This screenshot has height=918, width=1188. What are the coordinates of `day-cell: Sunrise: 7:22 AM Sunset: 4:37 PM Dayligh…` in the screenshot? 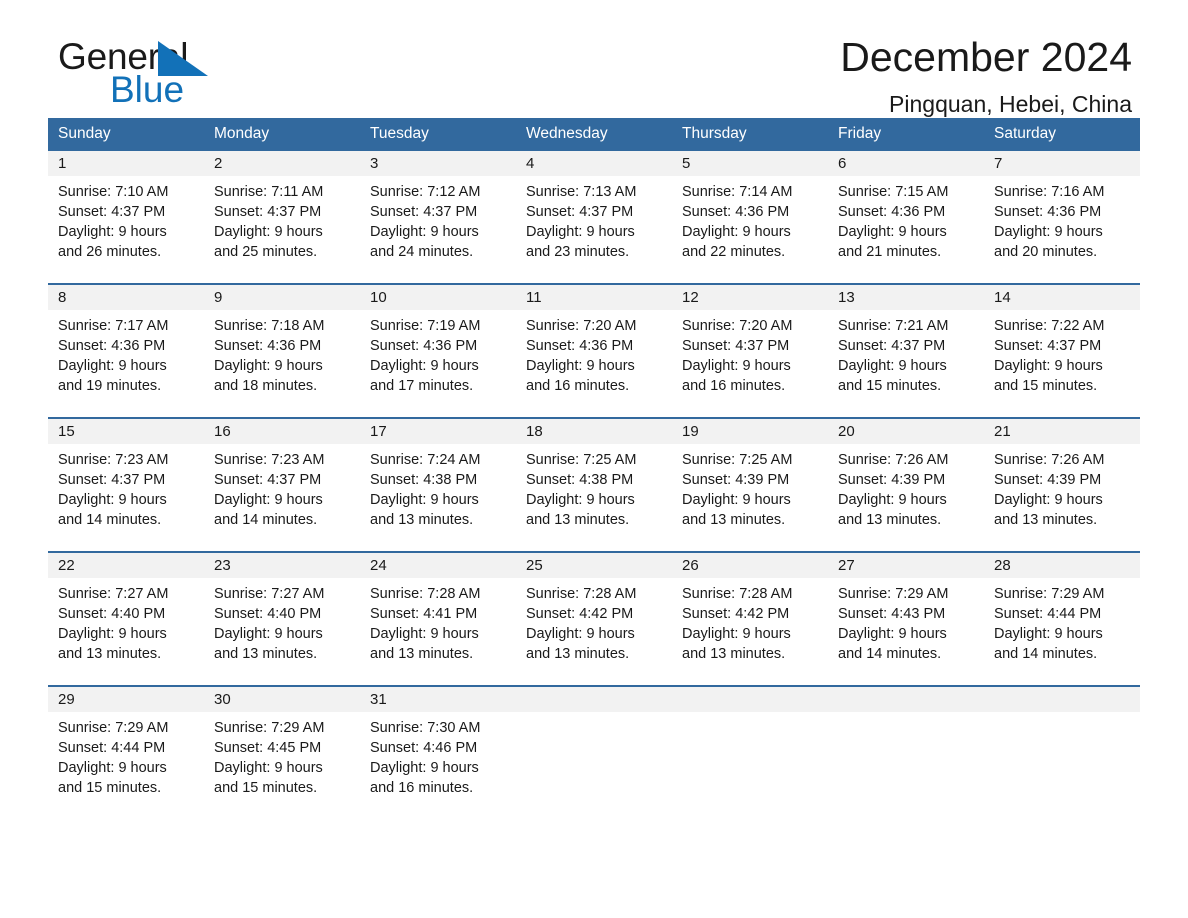 It's located at (1062, 358).